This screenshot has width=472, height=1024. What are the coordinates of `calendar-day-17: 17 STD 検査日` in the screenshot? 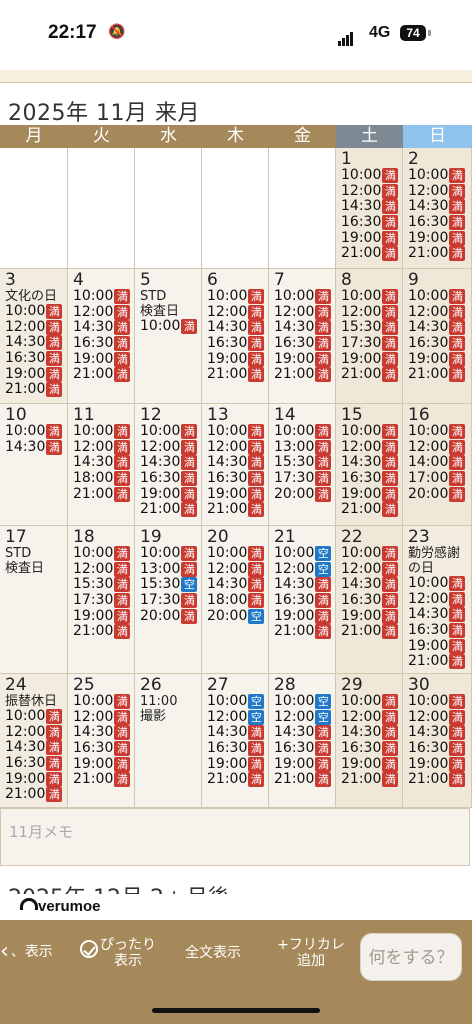 It's located at (34, 600).